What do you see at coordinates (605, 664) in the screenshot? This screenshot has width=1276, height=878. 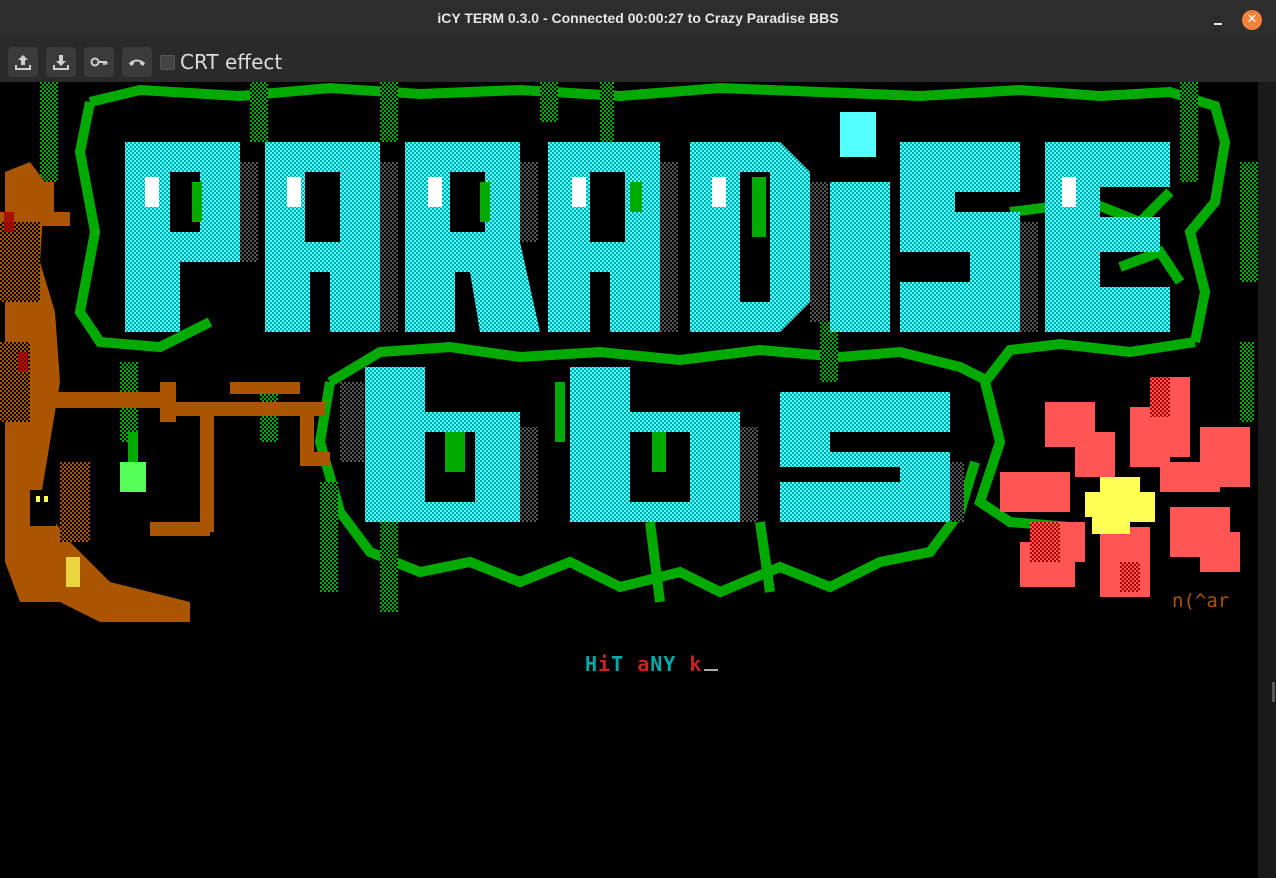 I see `prompt-char: i` at bounding box center [605, 664].